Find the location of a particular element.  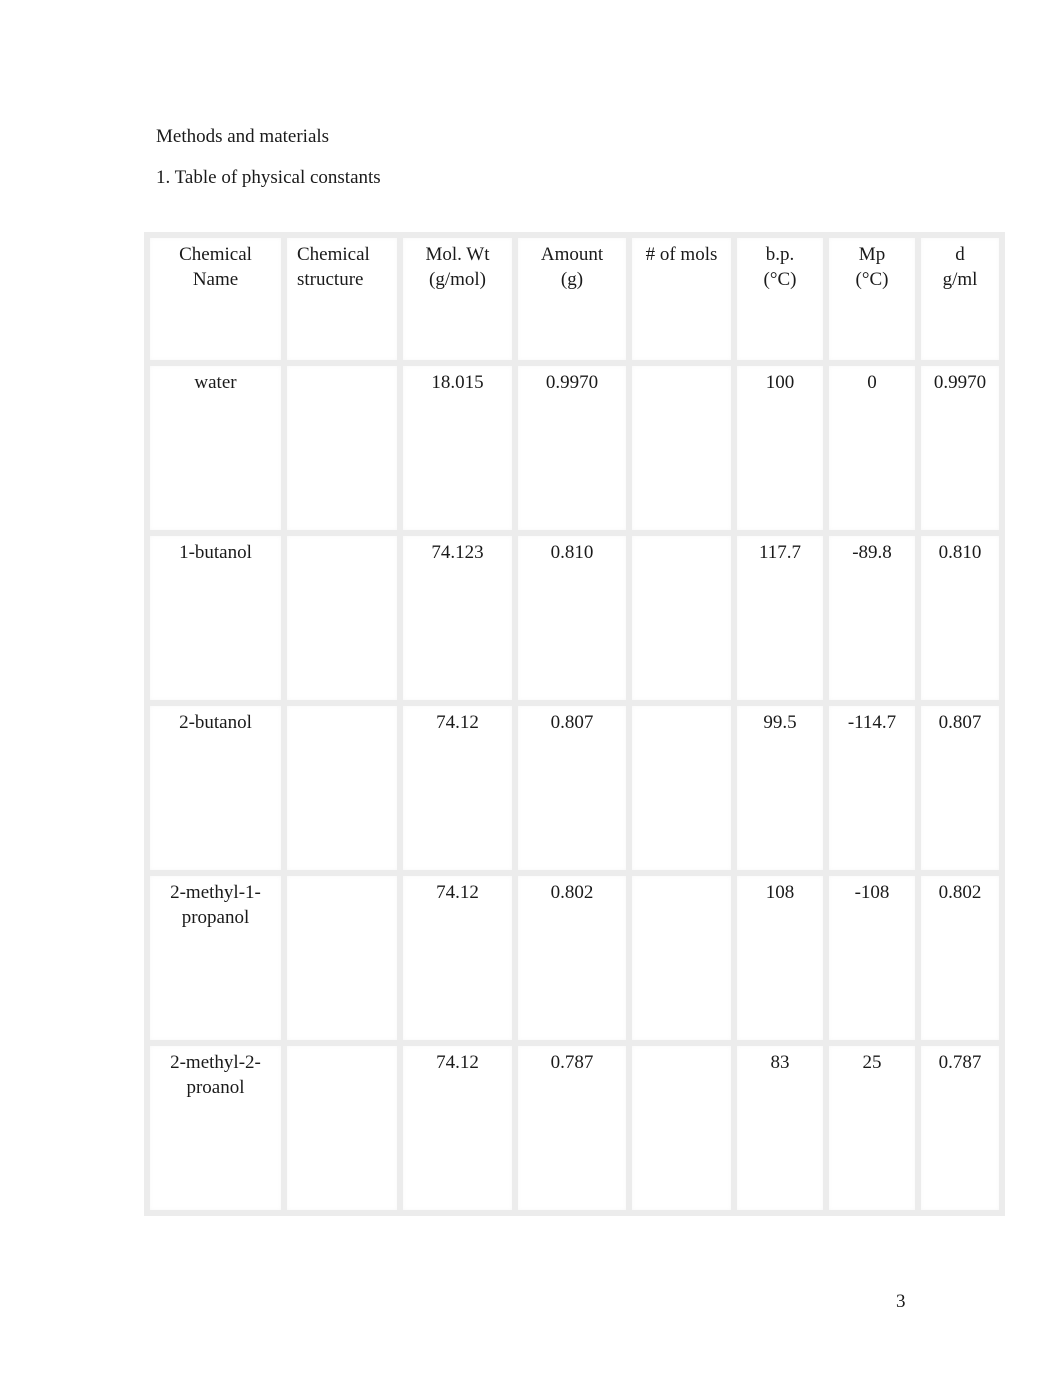

cell-chemical-name: 1-butanol is located at coordinates (215, 618).